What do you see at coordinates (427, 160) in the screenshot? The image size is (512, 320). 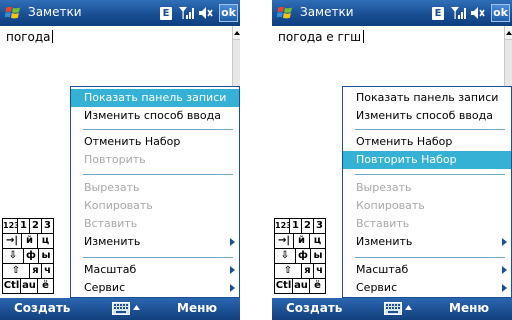 I see `menu-item-redo: Повторить Набор` at bounding box center [427, 160].